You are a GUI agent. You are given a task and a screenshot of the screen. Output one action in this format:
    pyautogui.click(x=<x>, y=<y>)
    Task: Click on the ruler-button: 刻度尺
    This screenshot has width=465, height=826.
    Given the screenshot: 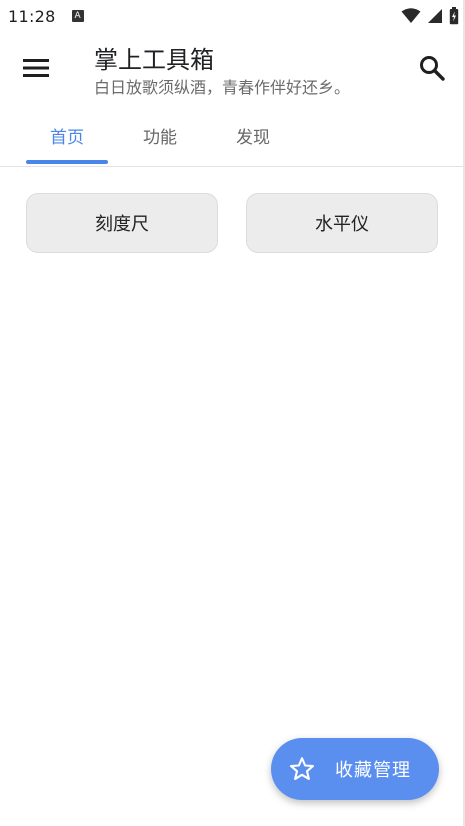 What is the action you would take?
    pyautogui.click(x=122, y=223)
    